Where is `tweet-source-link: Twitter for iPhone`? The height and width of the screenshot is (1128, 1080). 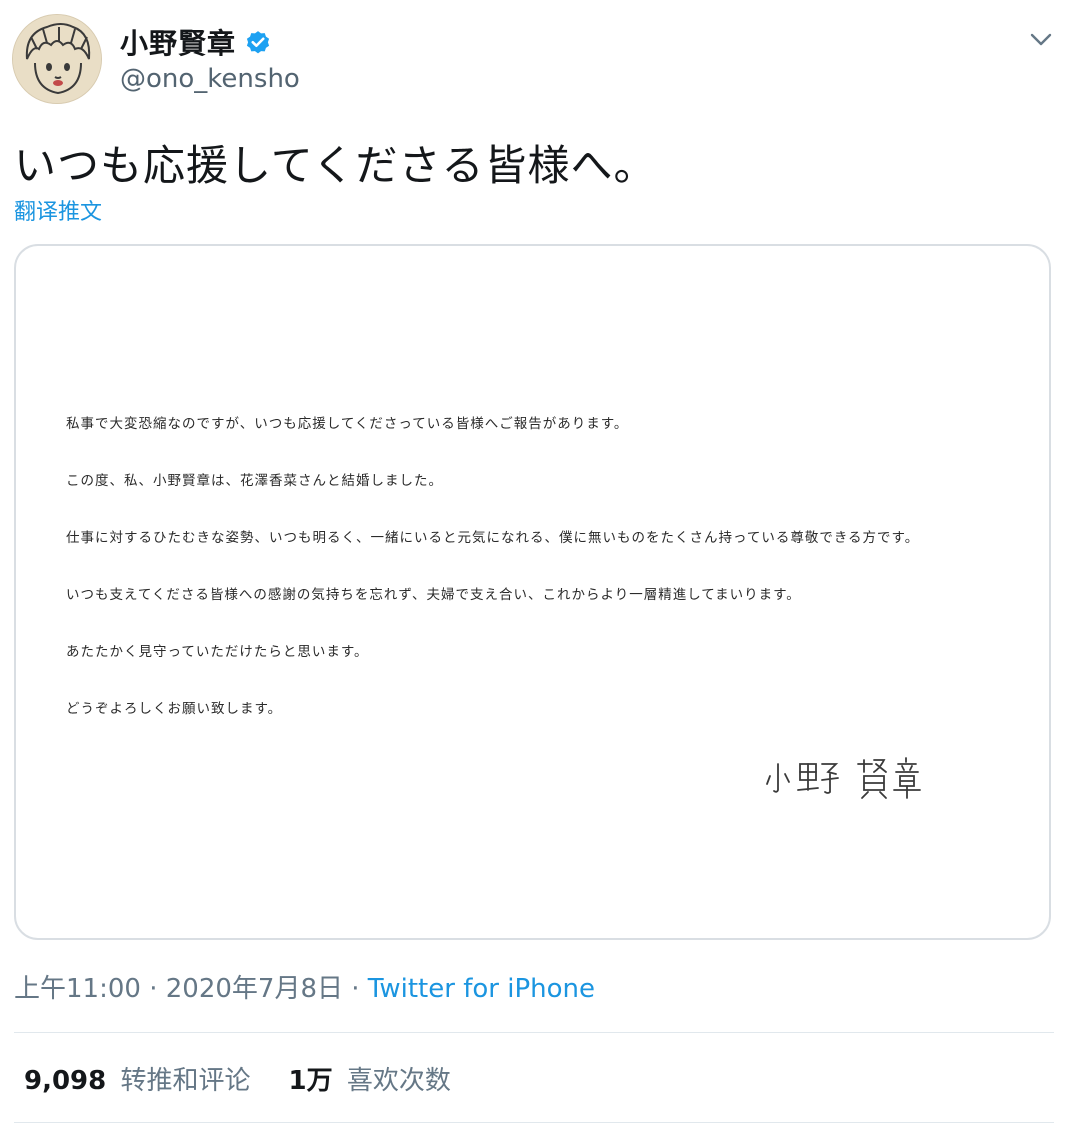
tweet-source-link: Twitter for iPhone is located at coordinates (481, 989).